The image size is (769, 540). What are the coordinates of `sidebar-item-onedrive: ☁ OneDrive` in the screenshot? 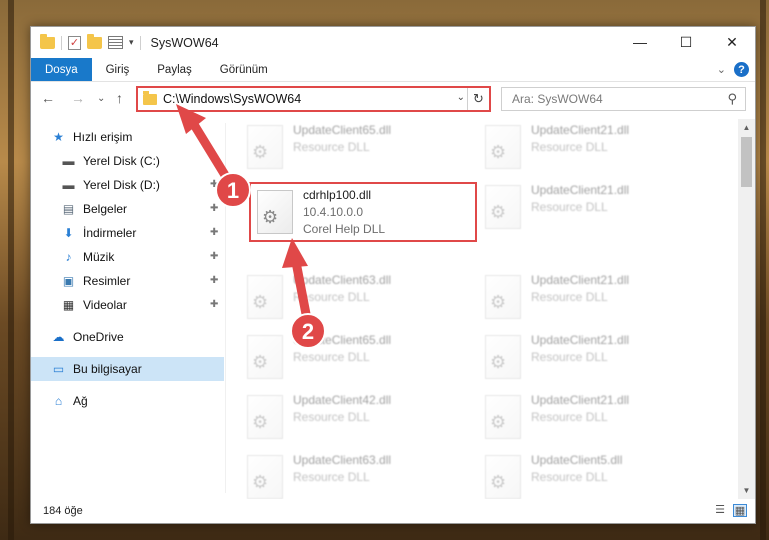 It's located at (127, 337).